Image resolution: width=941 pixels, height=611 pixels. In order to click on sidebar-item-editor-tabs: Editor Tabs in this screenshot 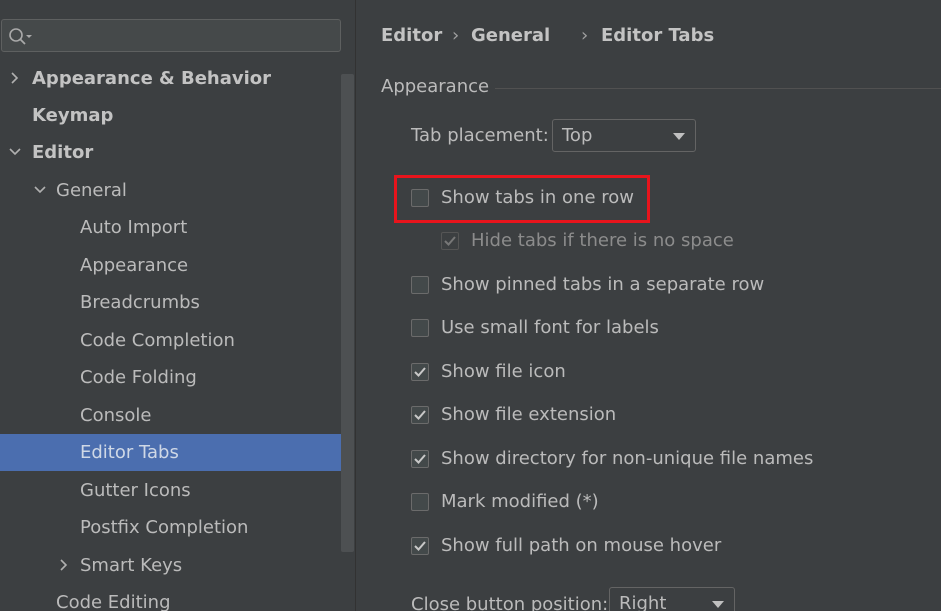, I will do `click(177, 452)`.